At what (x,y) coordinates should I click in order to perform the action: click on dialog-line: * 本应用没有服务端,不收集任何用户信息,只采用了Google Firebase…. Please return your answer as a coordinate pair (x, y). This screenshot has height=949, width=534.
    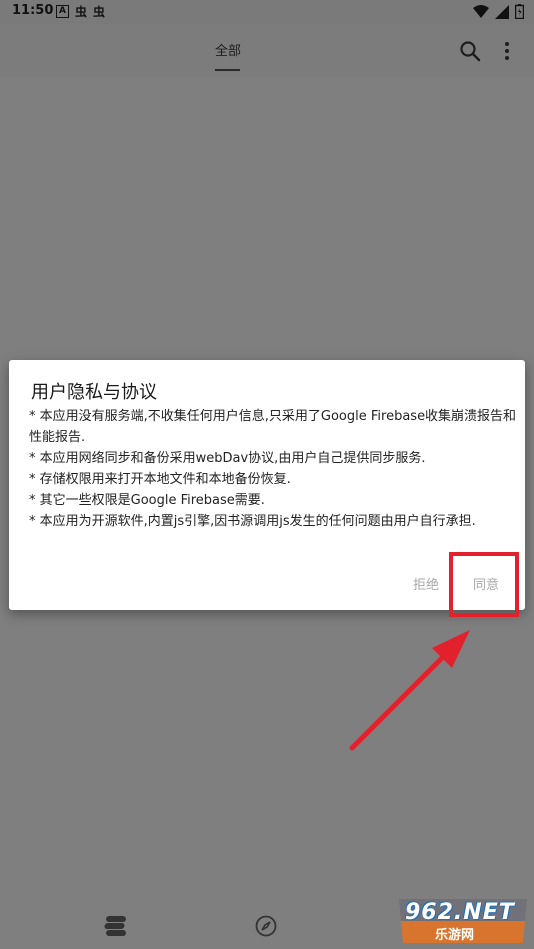
    Looking at the image, I should click on (273, 427).